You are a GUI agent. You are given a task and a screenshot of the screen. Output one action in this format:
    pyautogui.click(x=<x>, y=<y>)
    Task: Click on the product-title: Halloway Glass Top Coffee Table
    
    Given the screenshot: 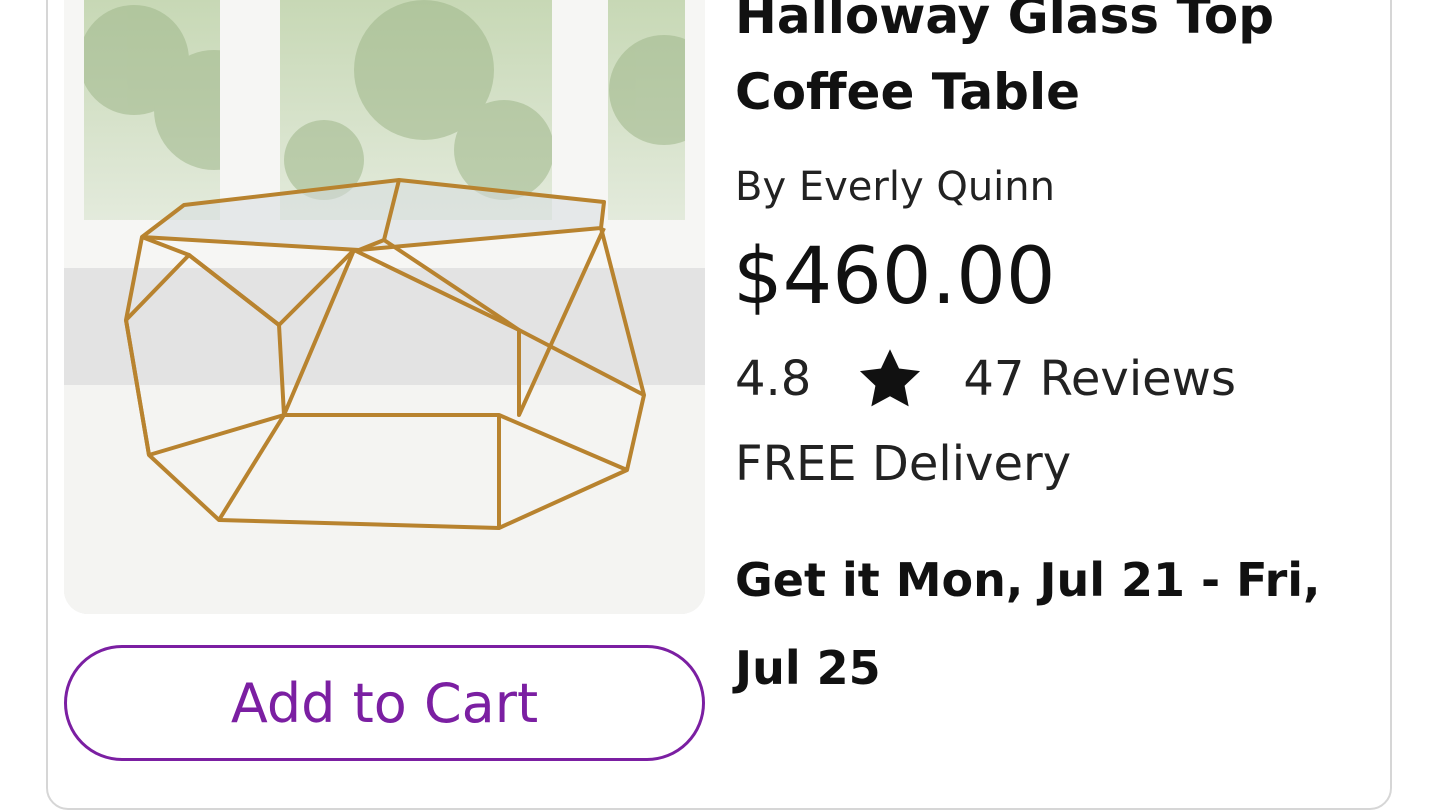 What is the action you would take?
    pyautogui.click(x=1055, y=65)
    